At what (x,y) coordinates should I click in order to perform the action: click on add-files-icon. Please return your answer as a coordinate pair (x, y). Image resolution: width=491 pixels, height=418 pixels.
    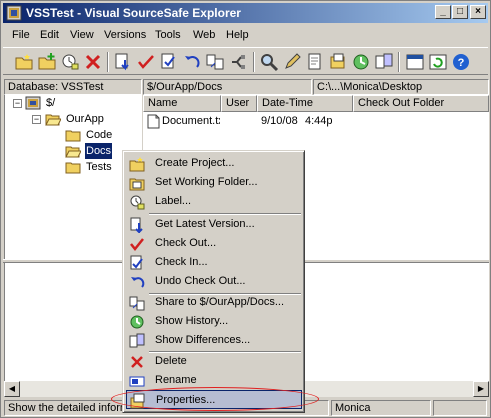
    Looking at the image, I should click on (47, 62).